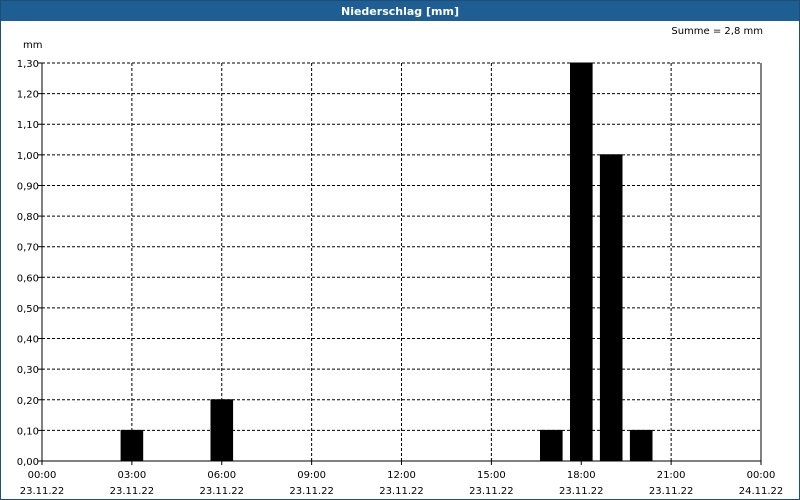  What do you see at coordinates (28, 248) in the screenshot?
I see `y-tick-label: 0,70` at bounding box center [28, 248].